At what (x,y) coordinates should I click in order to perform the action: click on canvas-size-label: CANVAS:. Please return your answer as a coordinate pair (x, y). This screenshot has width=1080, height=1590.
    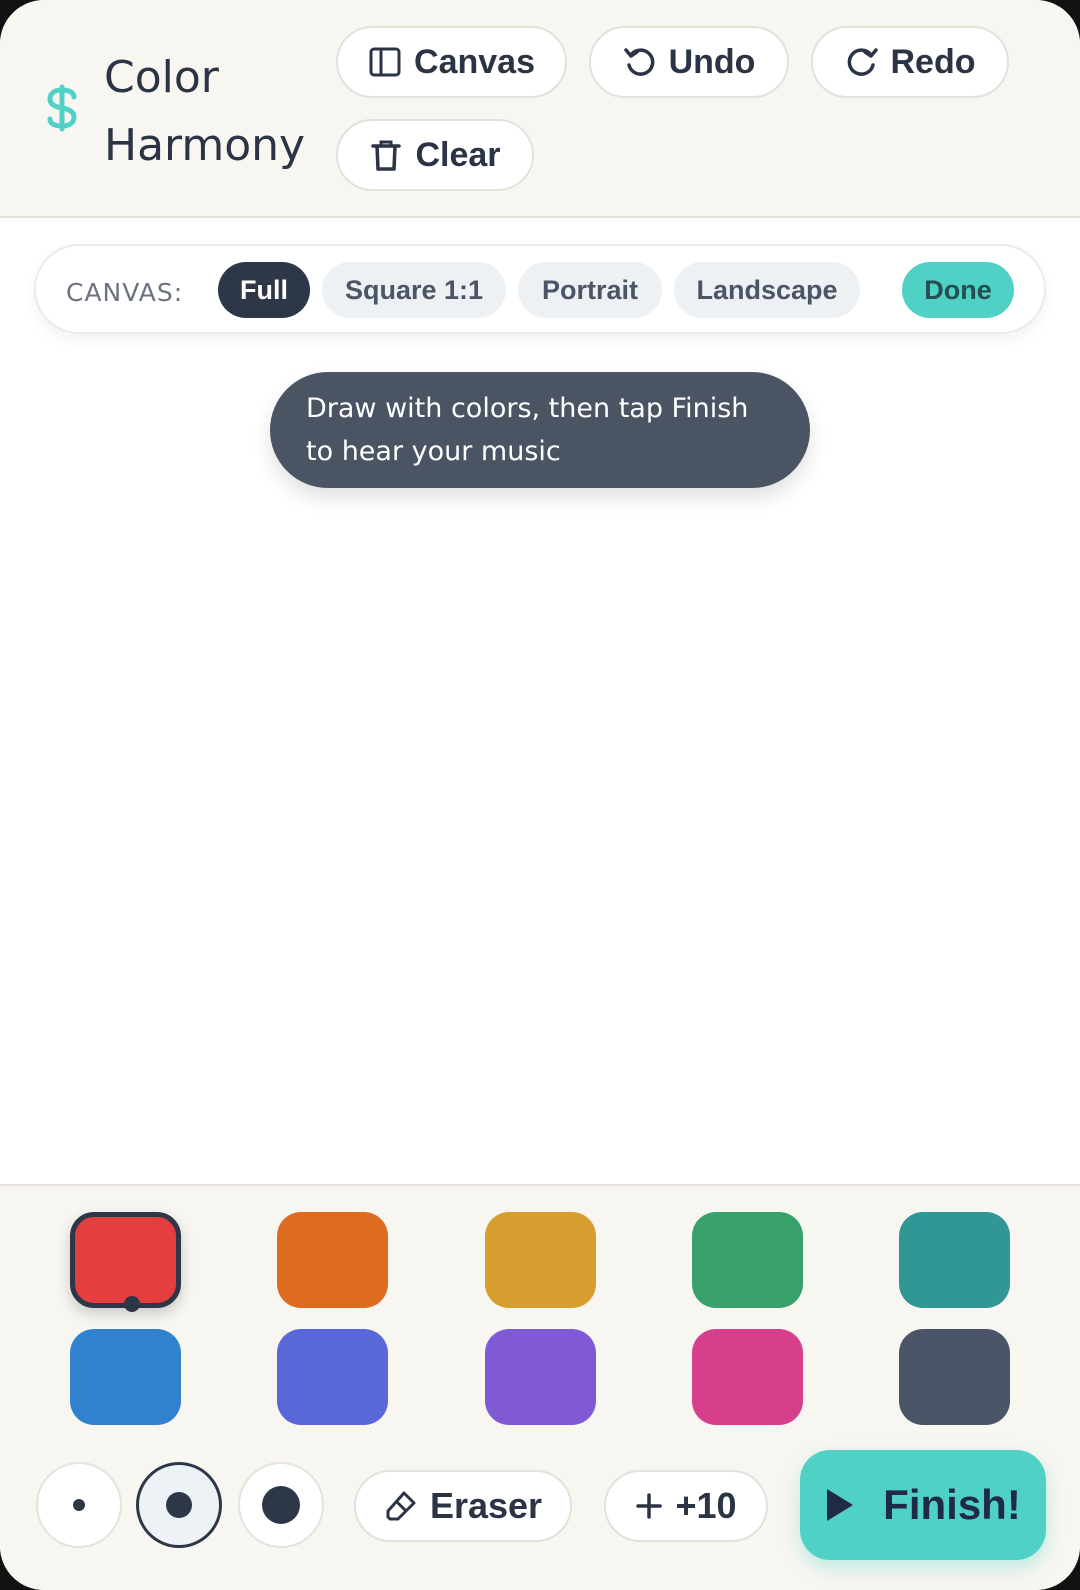
    Looking at the image, I should click on (125, 292).